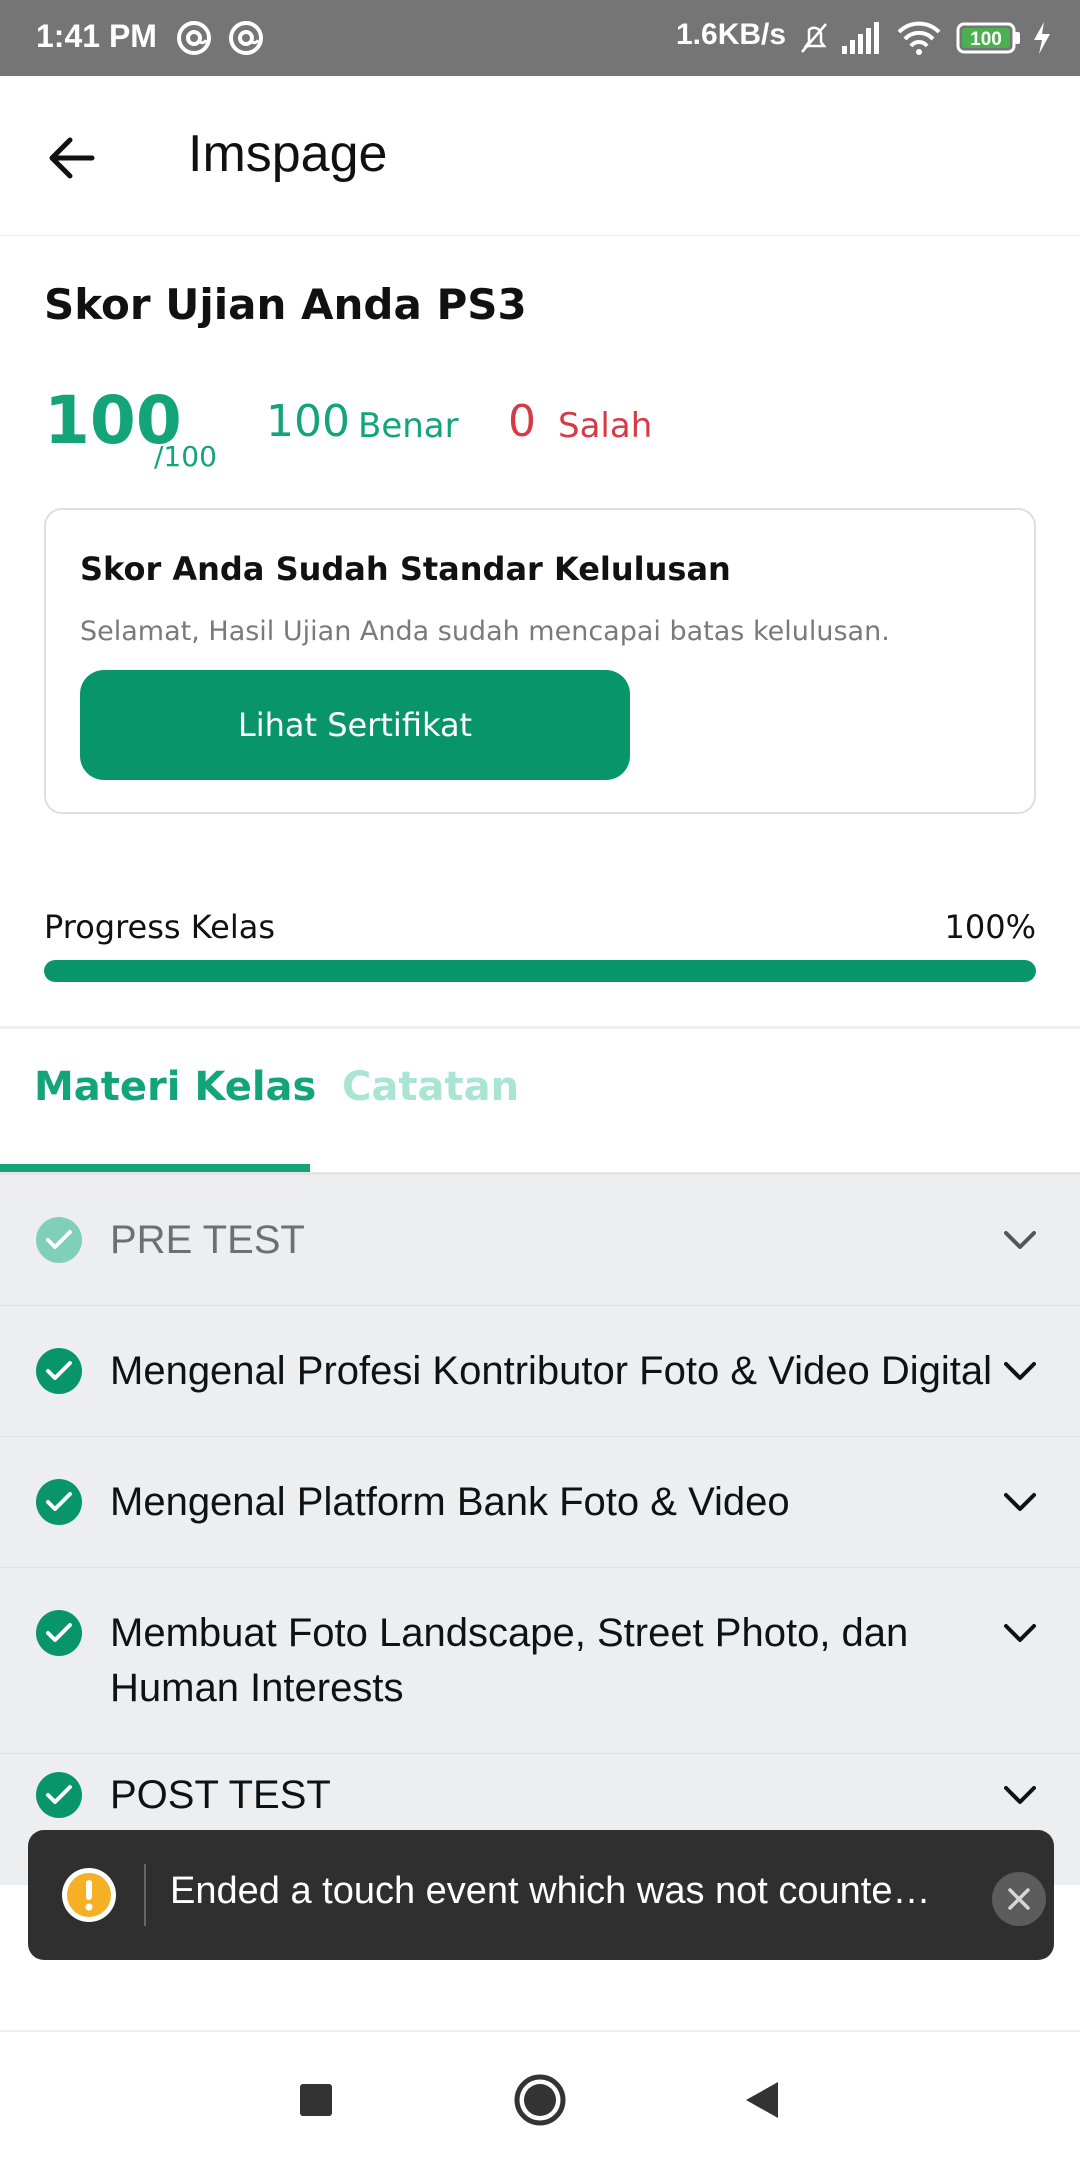 The image size is (1080, 2160). Describe the element at coordinates (408, 426) in the screenshot. I see `correct-label: Benar` at that location.